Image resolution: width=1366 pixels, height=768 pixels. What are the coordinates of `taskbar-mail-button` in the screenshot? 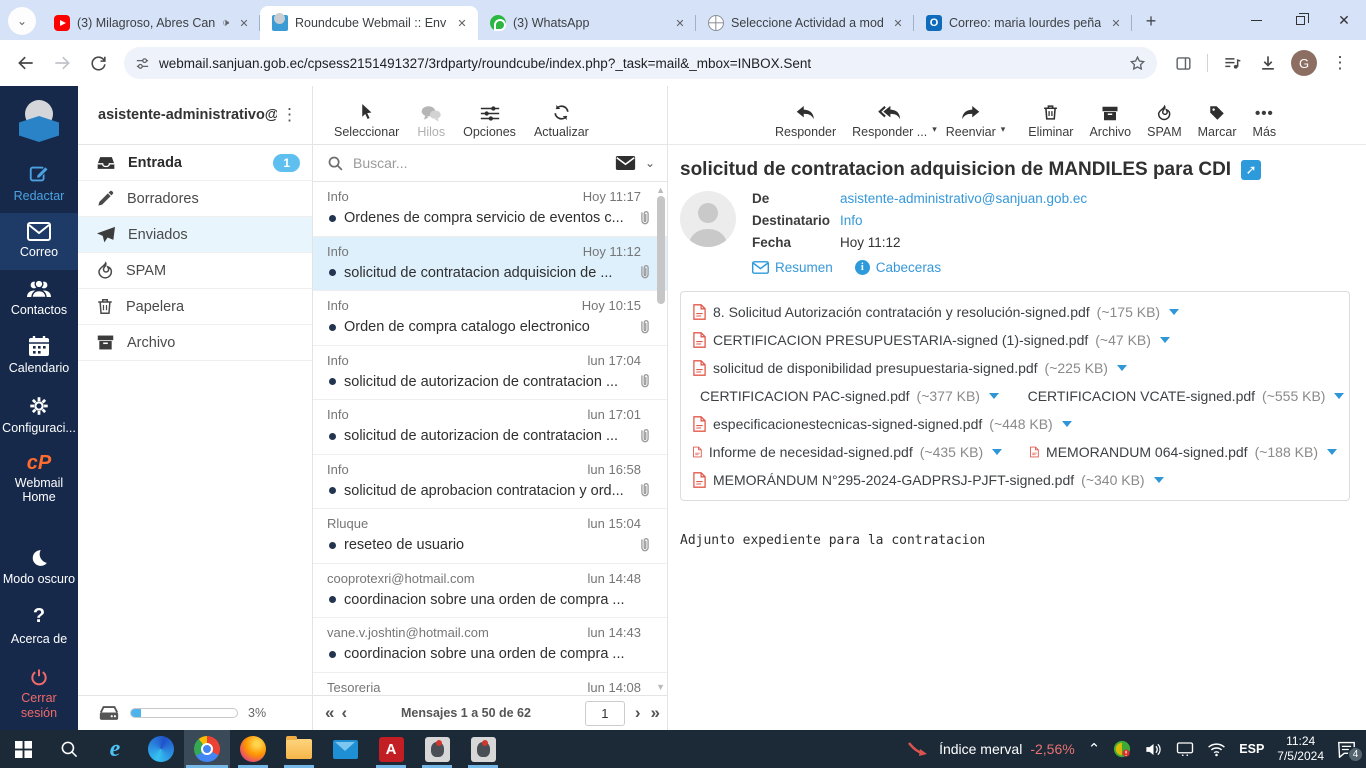 It's located at (345, 749).